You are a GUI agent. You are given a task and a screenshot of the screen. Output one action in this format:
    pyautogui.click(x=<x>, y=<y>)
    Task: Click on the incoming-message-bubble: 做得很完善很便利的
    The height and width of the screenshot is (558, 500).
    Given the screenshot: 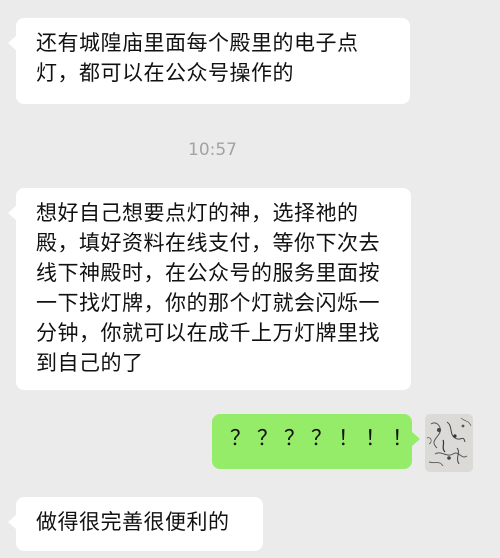 What is the action you would take?
    pyautogui.click(x=135, y=524)
    